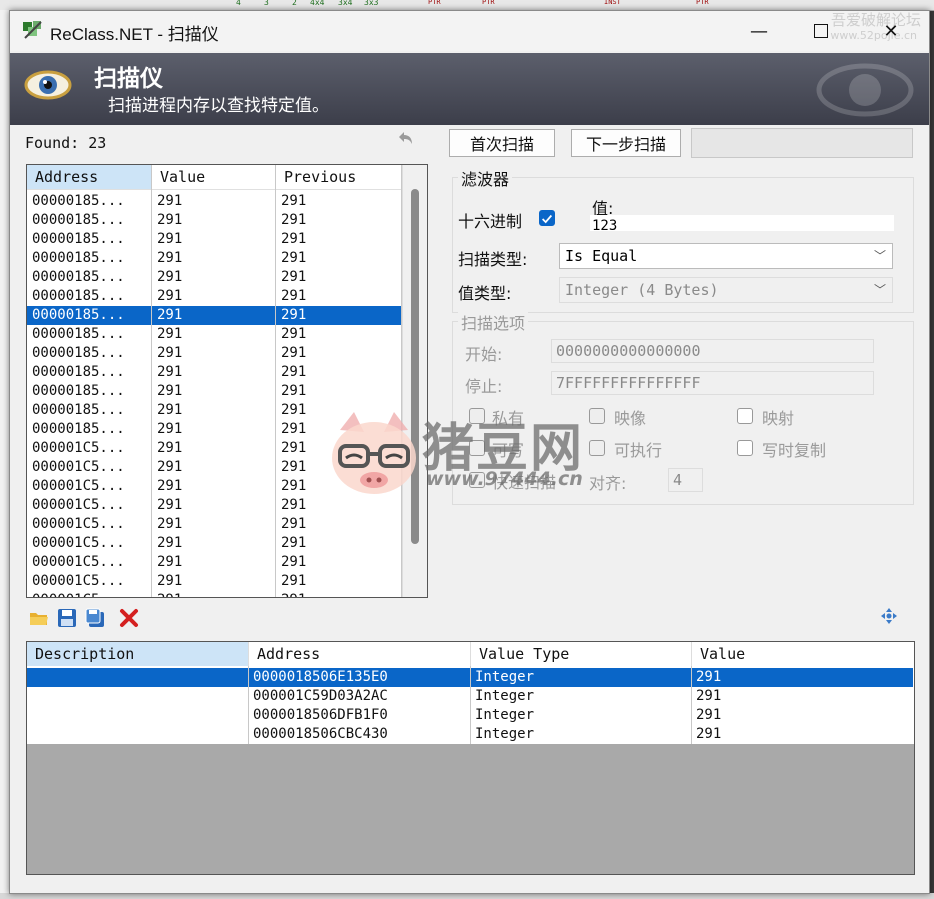 This screenshot has width=934, height=899. What do you see at coordinates (726, 290) in the screenshot?
I see `value-type-select: Integer (4 Bytes) ﹀` at bounding box center [726, 290].